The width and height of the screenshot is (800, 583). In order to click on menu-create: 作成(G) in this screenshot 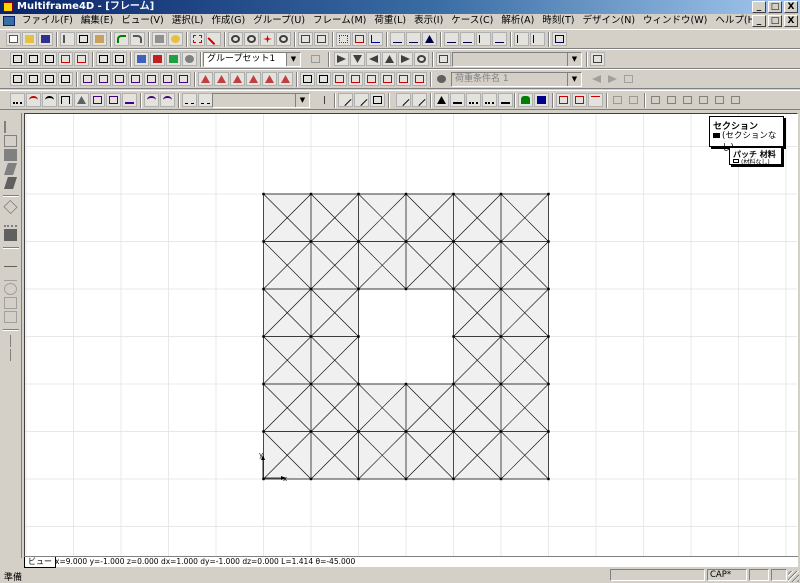, I will do `click(228, 21)`.